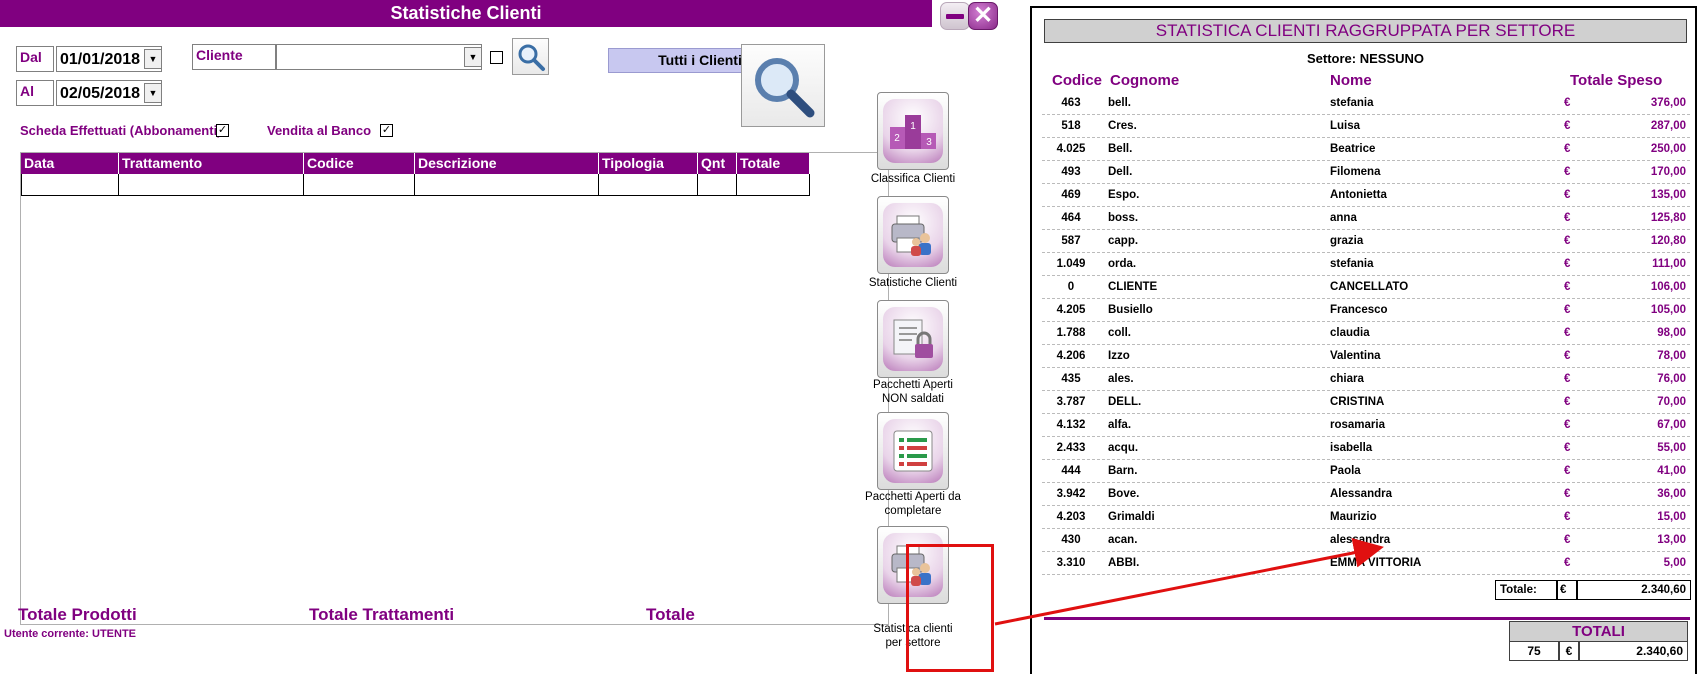 Image resolution: width=1698 pixels, height=674 pixels. What do you see at coordinates (1351, 80) in the screenshot?
I see `report-header-nome: Nome` at bounding box center [1351, 80].